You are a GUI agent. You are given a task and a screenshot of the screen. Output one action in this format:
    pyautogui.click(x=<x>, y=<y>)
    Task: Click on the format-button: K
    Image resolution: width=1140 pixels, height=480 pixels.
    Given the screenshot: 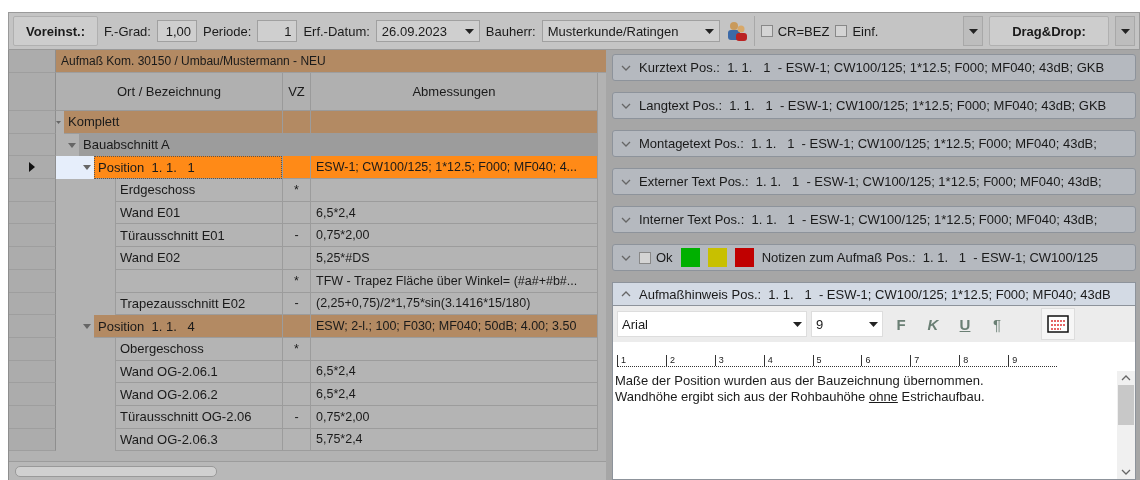 What is the action you would take?
    pyautogui.click(x=933, y=324)
    